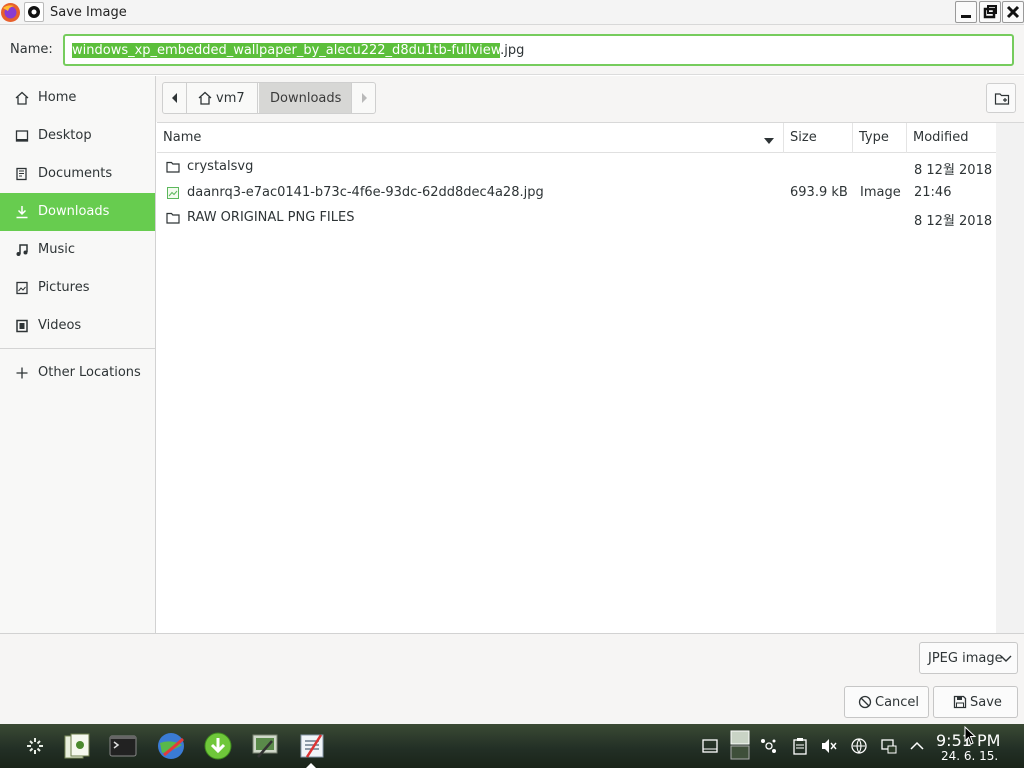 The image size is (1024, 768). Describe the element at coordinates (64, 287) in the screenshot. I see `sidebar-item-label: Pictures` at that location.